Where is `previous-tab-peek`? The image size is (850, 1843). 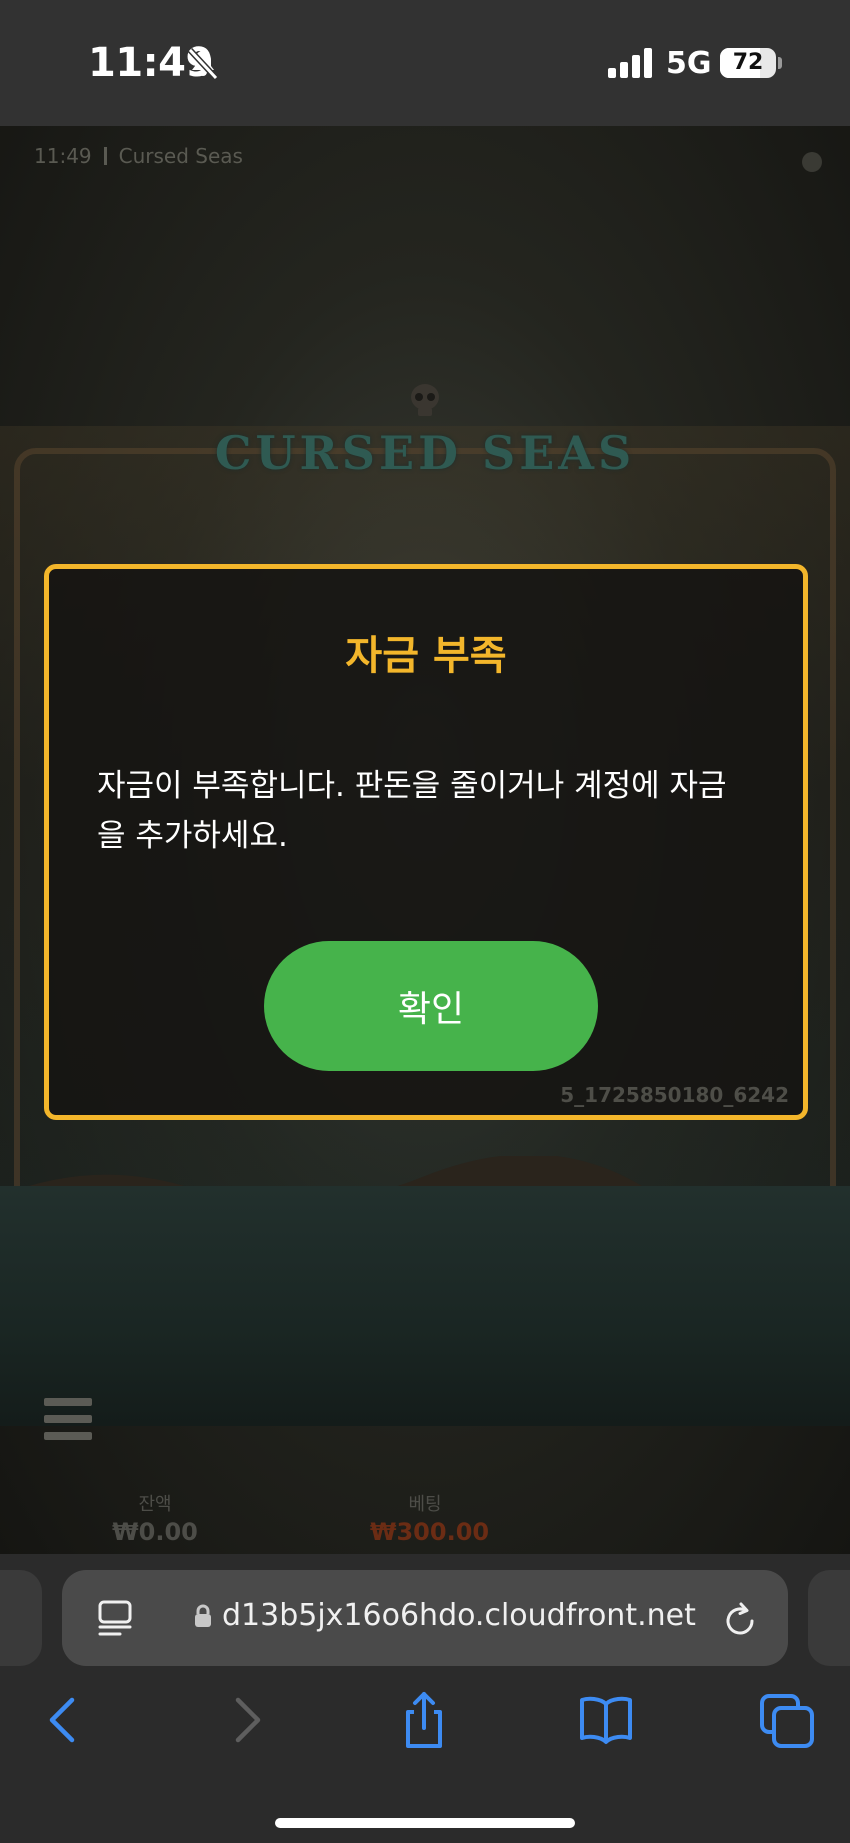 previous-tab-peek is located at coordinates (21, 1618).